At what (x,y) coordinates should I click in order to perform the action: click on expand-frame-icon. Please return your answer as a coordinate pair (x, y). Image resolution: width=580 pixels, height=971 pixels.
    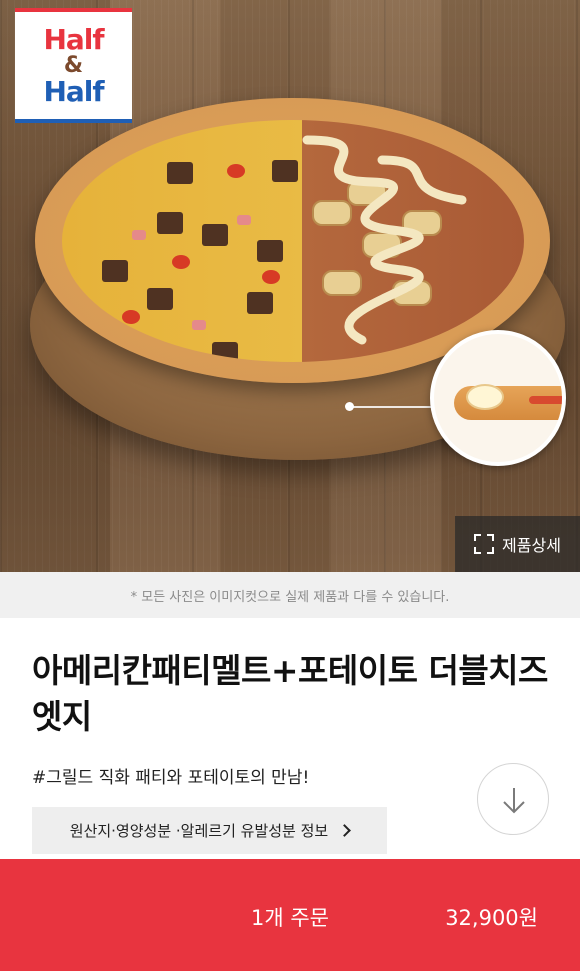
    Looking at the image, I should click on (484, 544).